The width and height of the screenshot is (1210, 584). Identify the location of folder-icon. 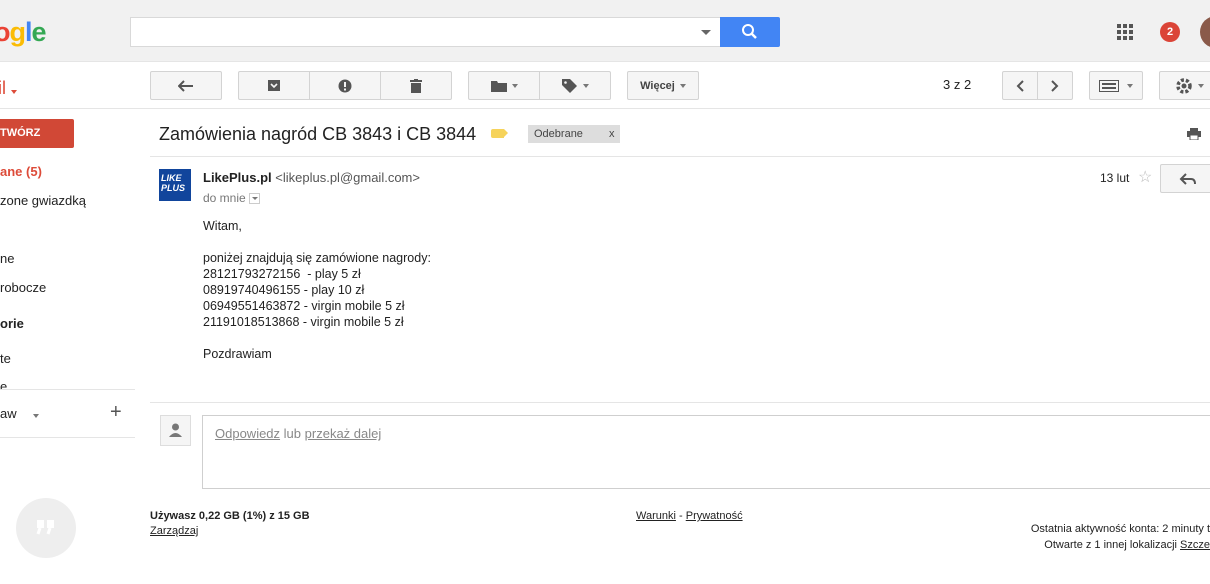
(498, 86).